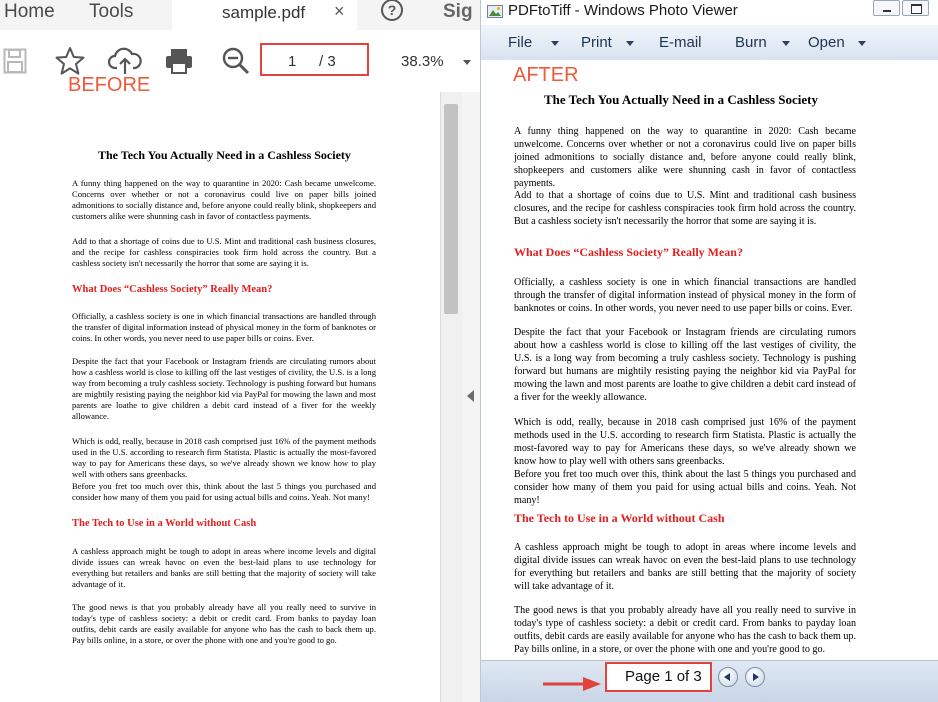 The height and width of the screenshot is (702, 938). Describe the element at coordinates (292, 61) in the screenshot. I see `current-page-input: 1` at that location.